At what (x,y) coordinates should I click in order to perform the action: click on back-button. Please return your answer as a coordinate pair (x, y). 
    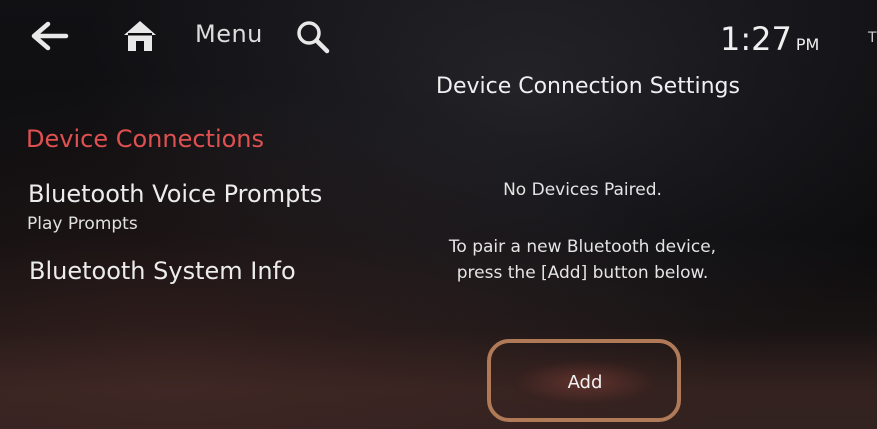
    Looking at the image, I should click on (50, 36).